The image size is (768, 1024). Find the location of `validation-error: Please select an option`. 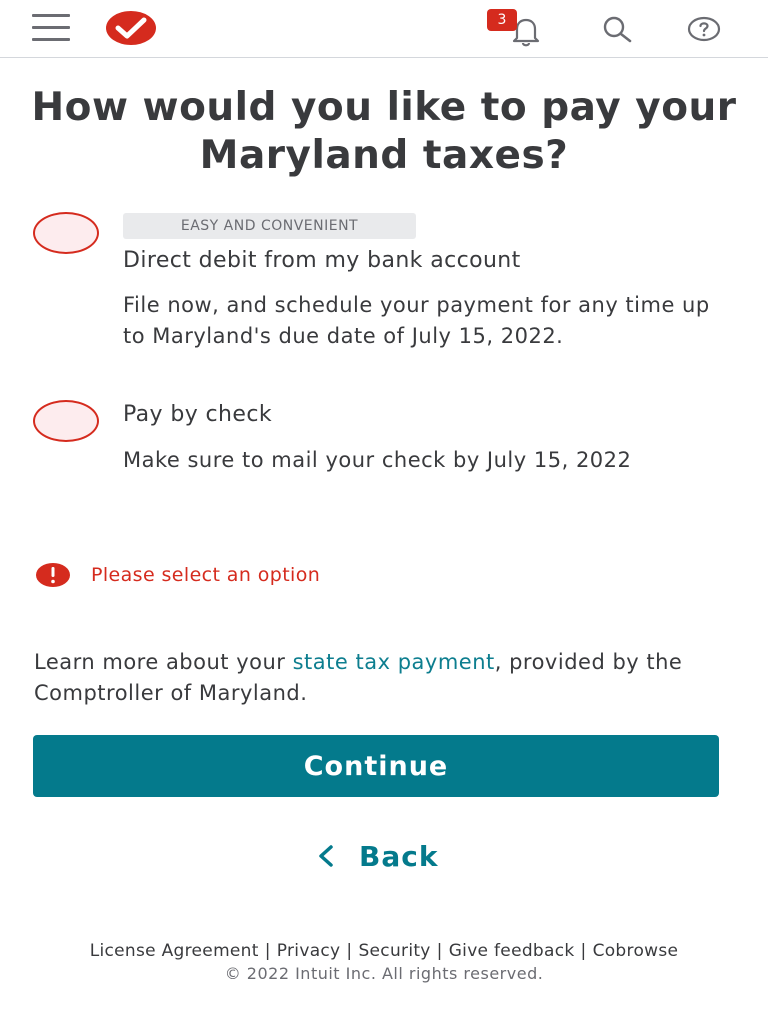

validation-error: Please select an option is located at coordinates (177, 575).